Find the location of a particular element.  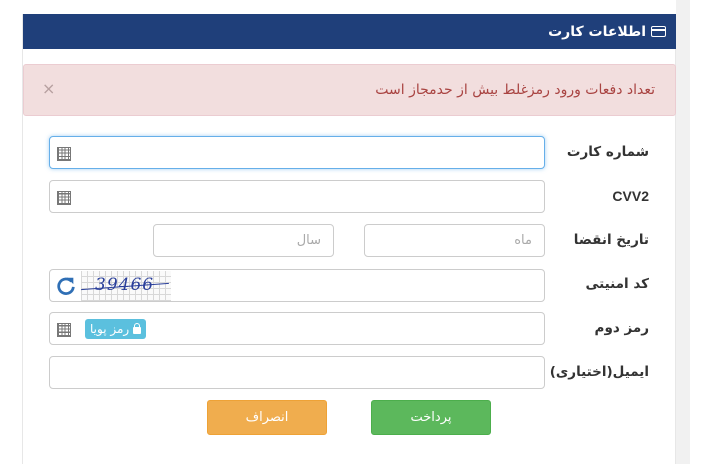

card-number-label: شماره کارت is located at coordinates (607, 152).